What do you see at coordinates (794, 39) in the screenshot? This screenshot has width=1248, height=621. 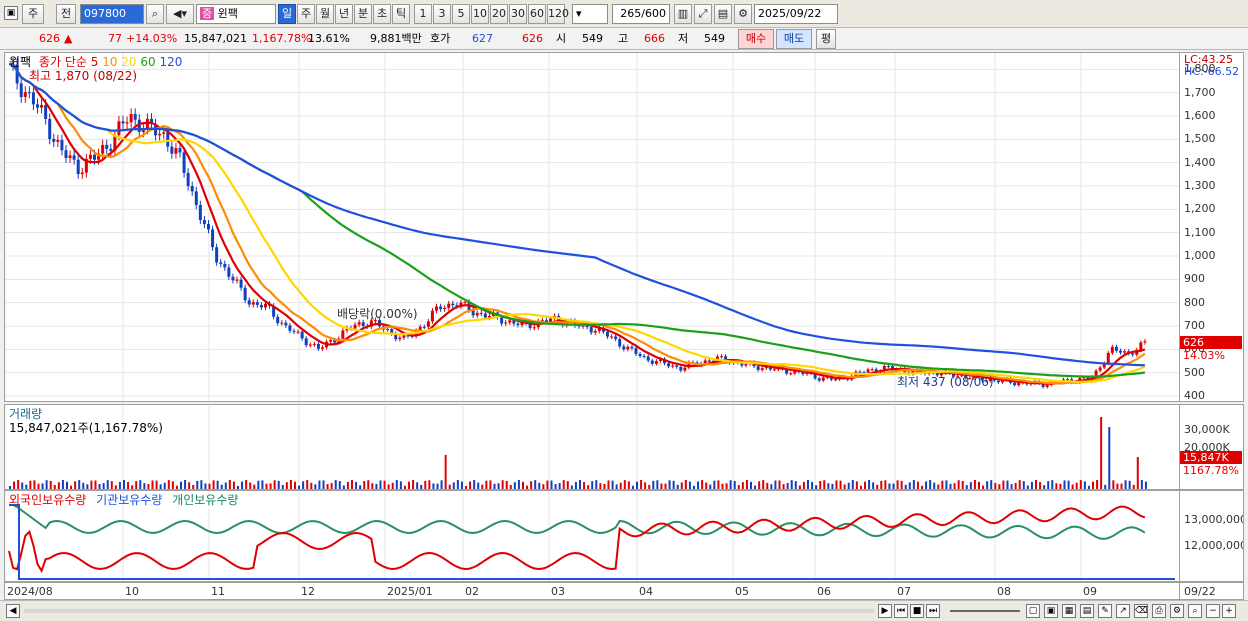 I see `sell-button: 매도` at bounding box center [794, 39].